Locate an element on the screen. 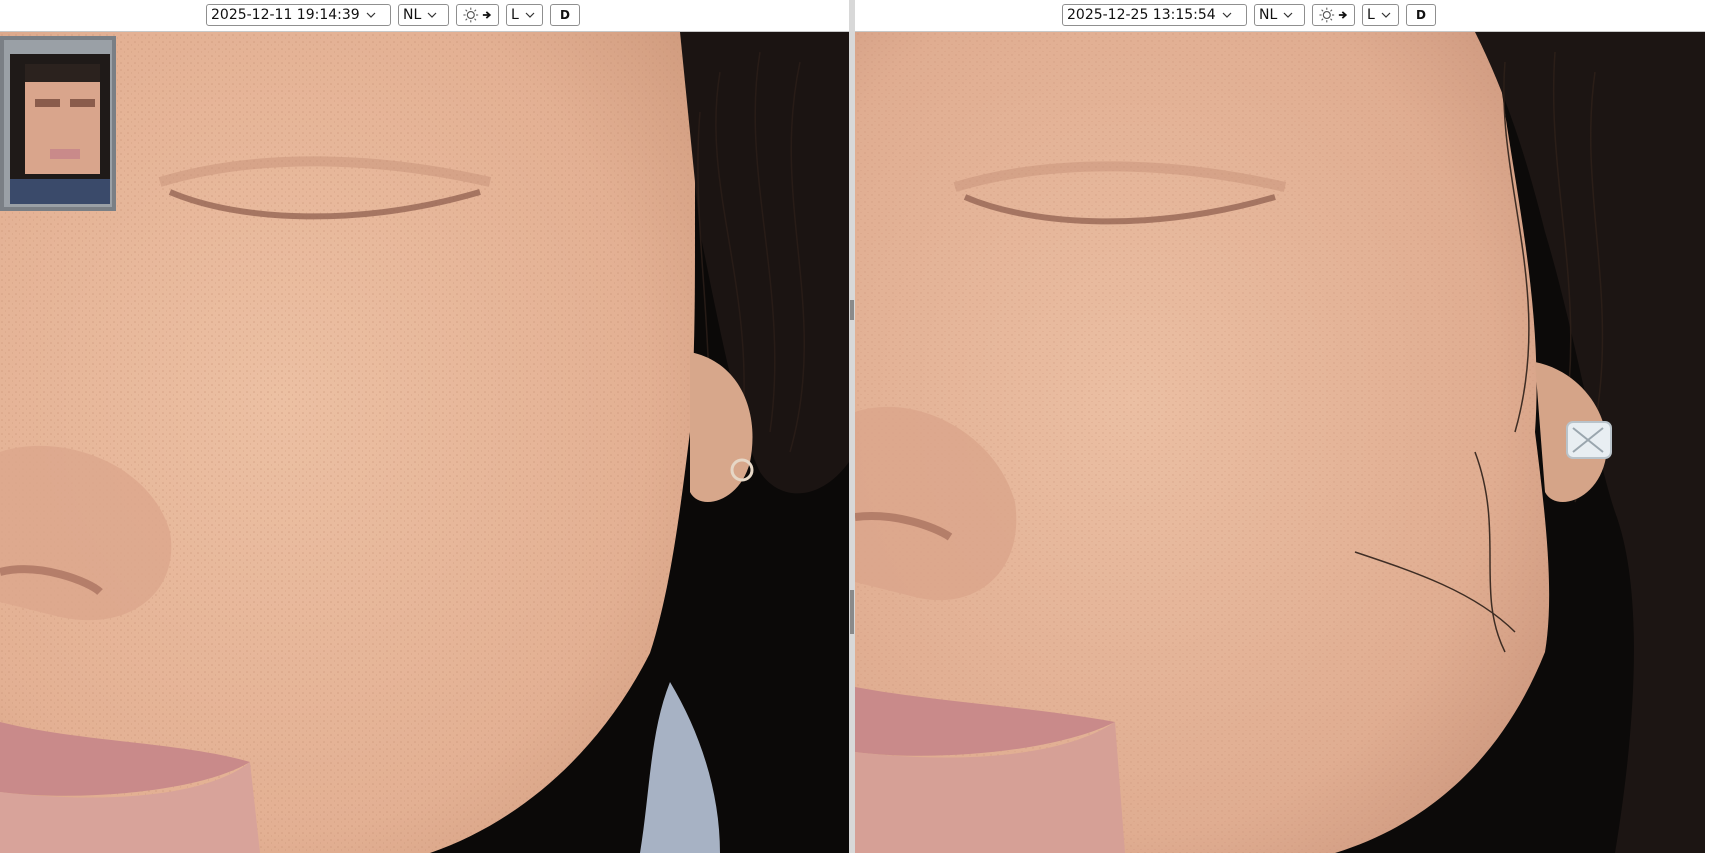 This screenshot has width=1712, height=853. left-mode-select: NL is located at coordinates (423, 15).